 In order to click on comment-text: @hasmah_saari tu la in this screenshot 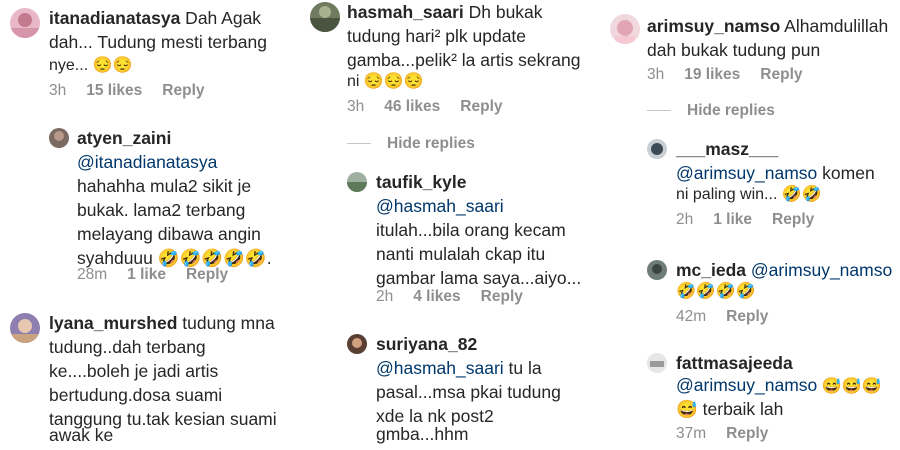, I will do `click(459, 368)`.